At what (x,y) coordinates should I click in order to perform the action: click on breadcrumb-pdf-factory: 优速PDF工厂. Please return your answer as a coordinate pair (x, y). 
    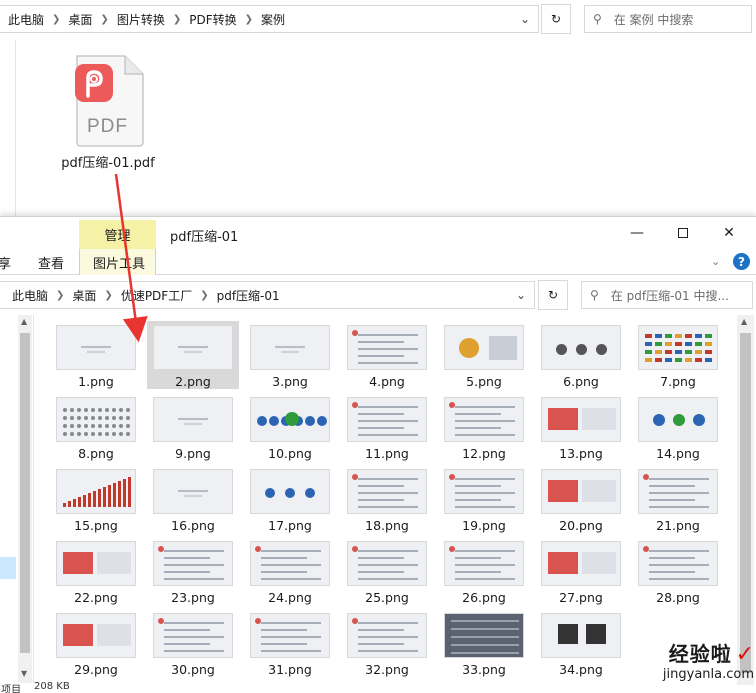
    Looking at the image, I should click on (156, 295).